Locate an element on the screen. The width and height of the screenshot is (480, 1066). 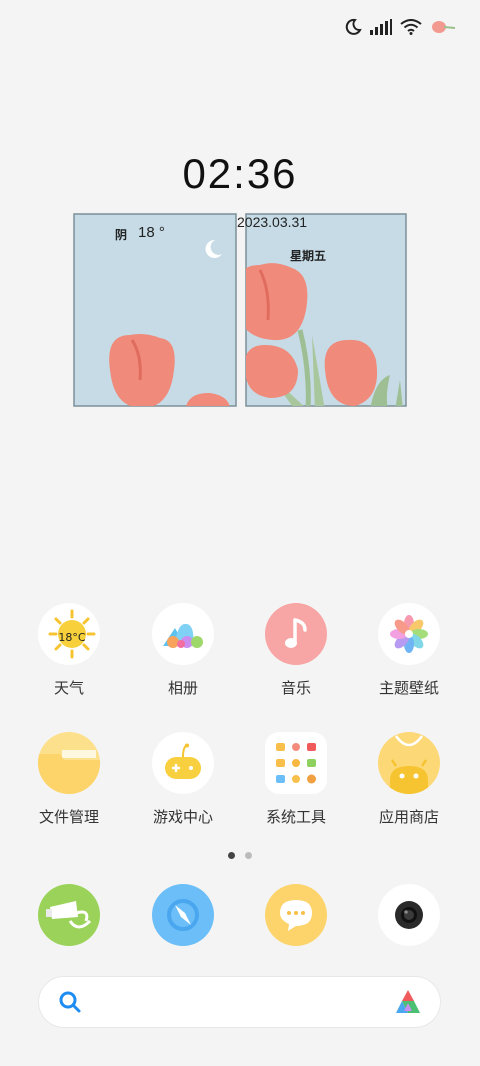
page-indicator is located at coordinates (240, 855).